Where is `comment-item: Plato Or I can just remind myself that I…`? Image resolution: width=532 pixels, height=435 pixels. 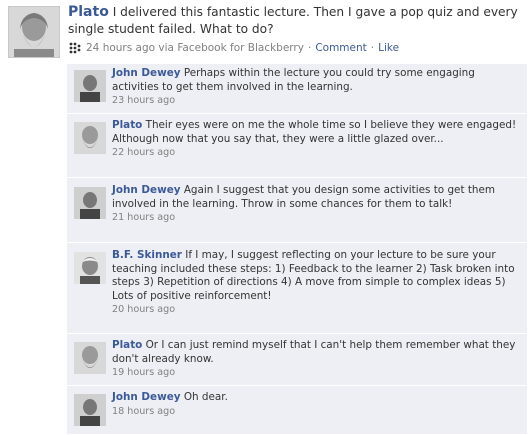 comment-item: Plato Or I can just remind myself that I… is located at coordinates (297, 361).